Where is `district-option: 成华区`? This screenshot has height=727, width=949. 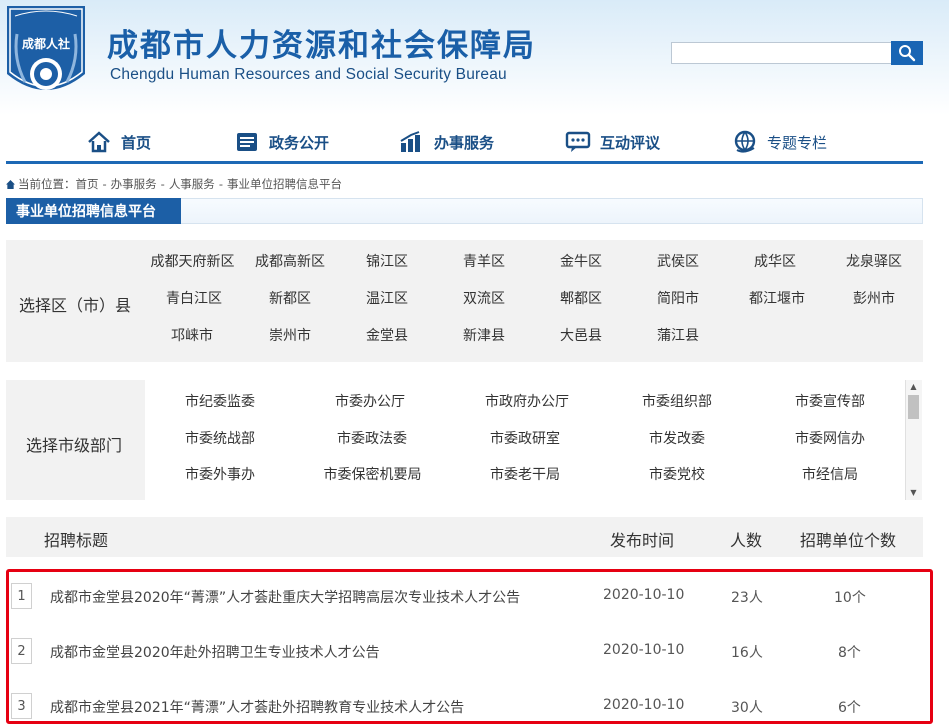 district-option: 成华区 is located at coordinates (775, 261).